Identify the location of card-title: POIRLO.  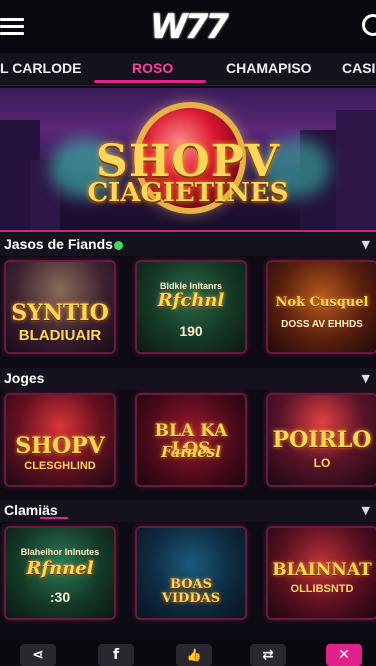
(322, 440).